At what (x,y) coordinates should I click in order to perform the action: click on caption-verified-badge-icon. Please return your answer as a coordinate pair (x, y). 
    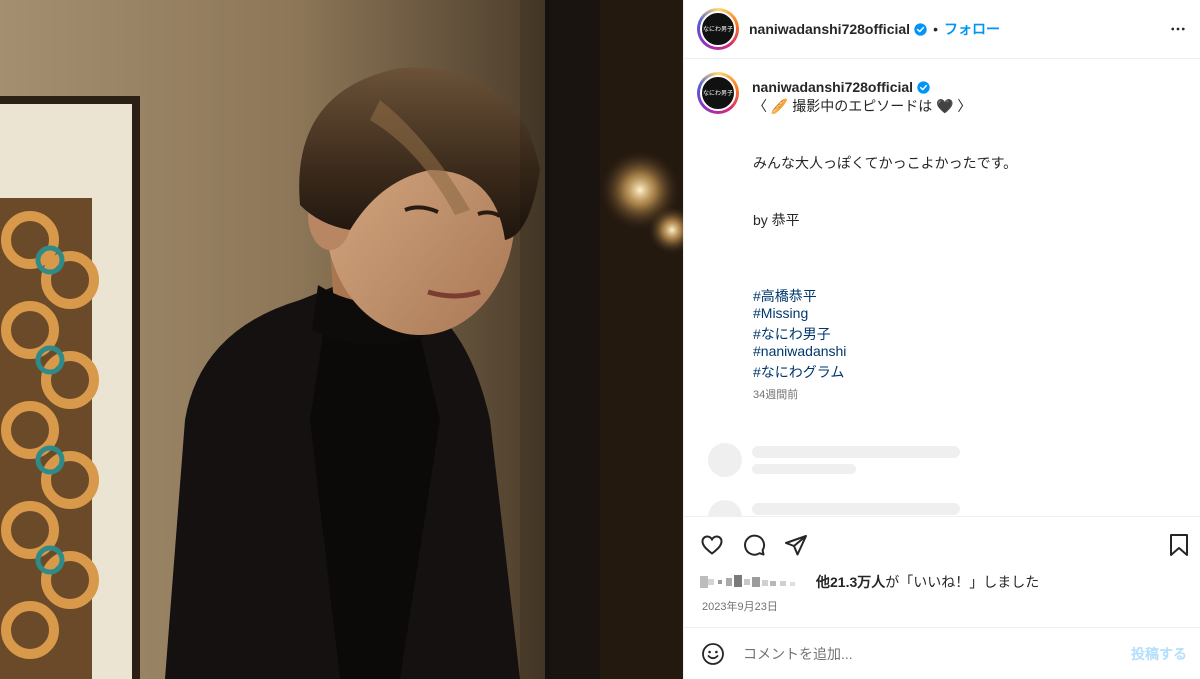
    Looking at the image, I should click on (923, 87).